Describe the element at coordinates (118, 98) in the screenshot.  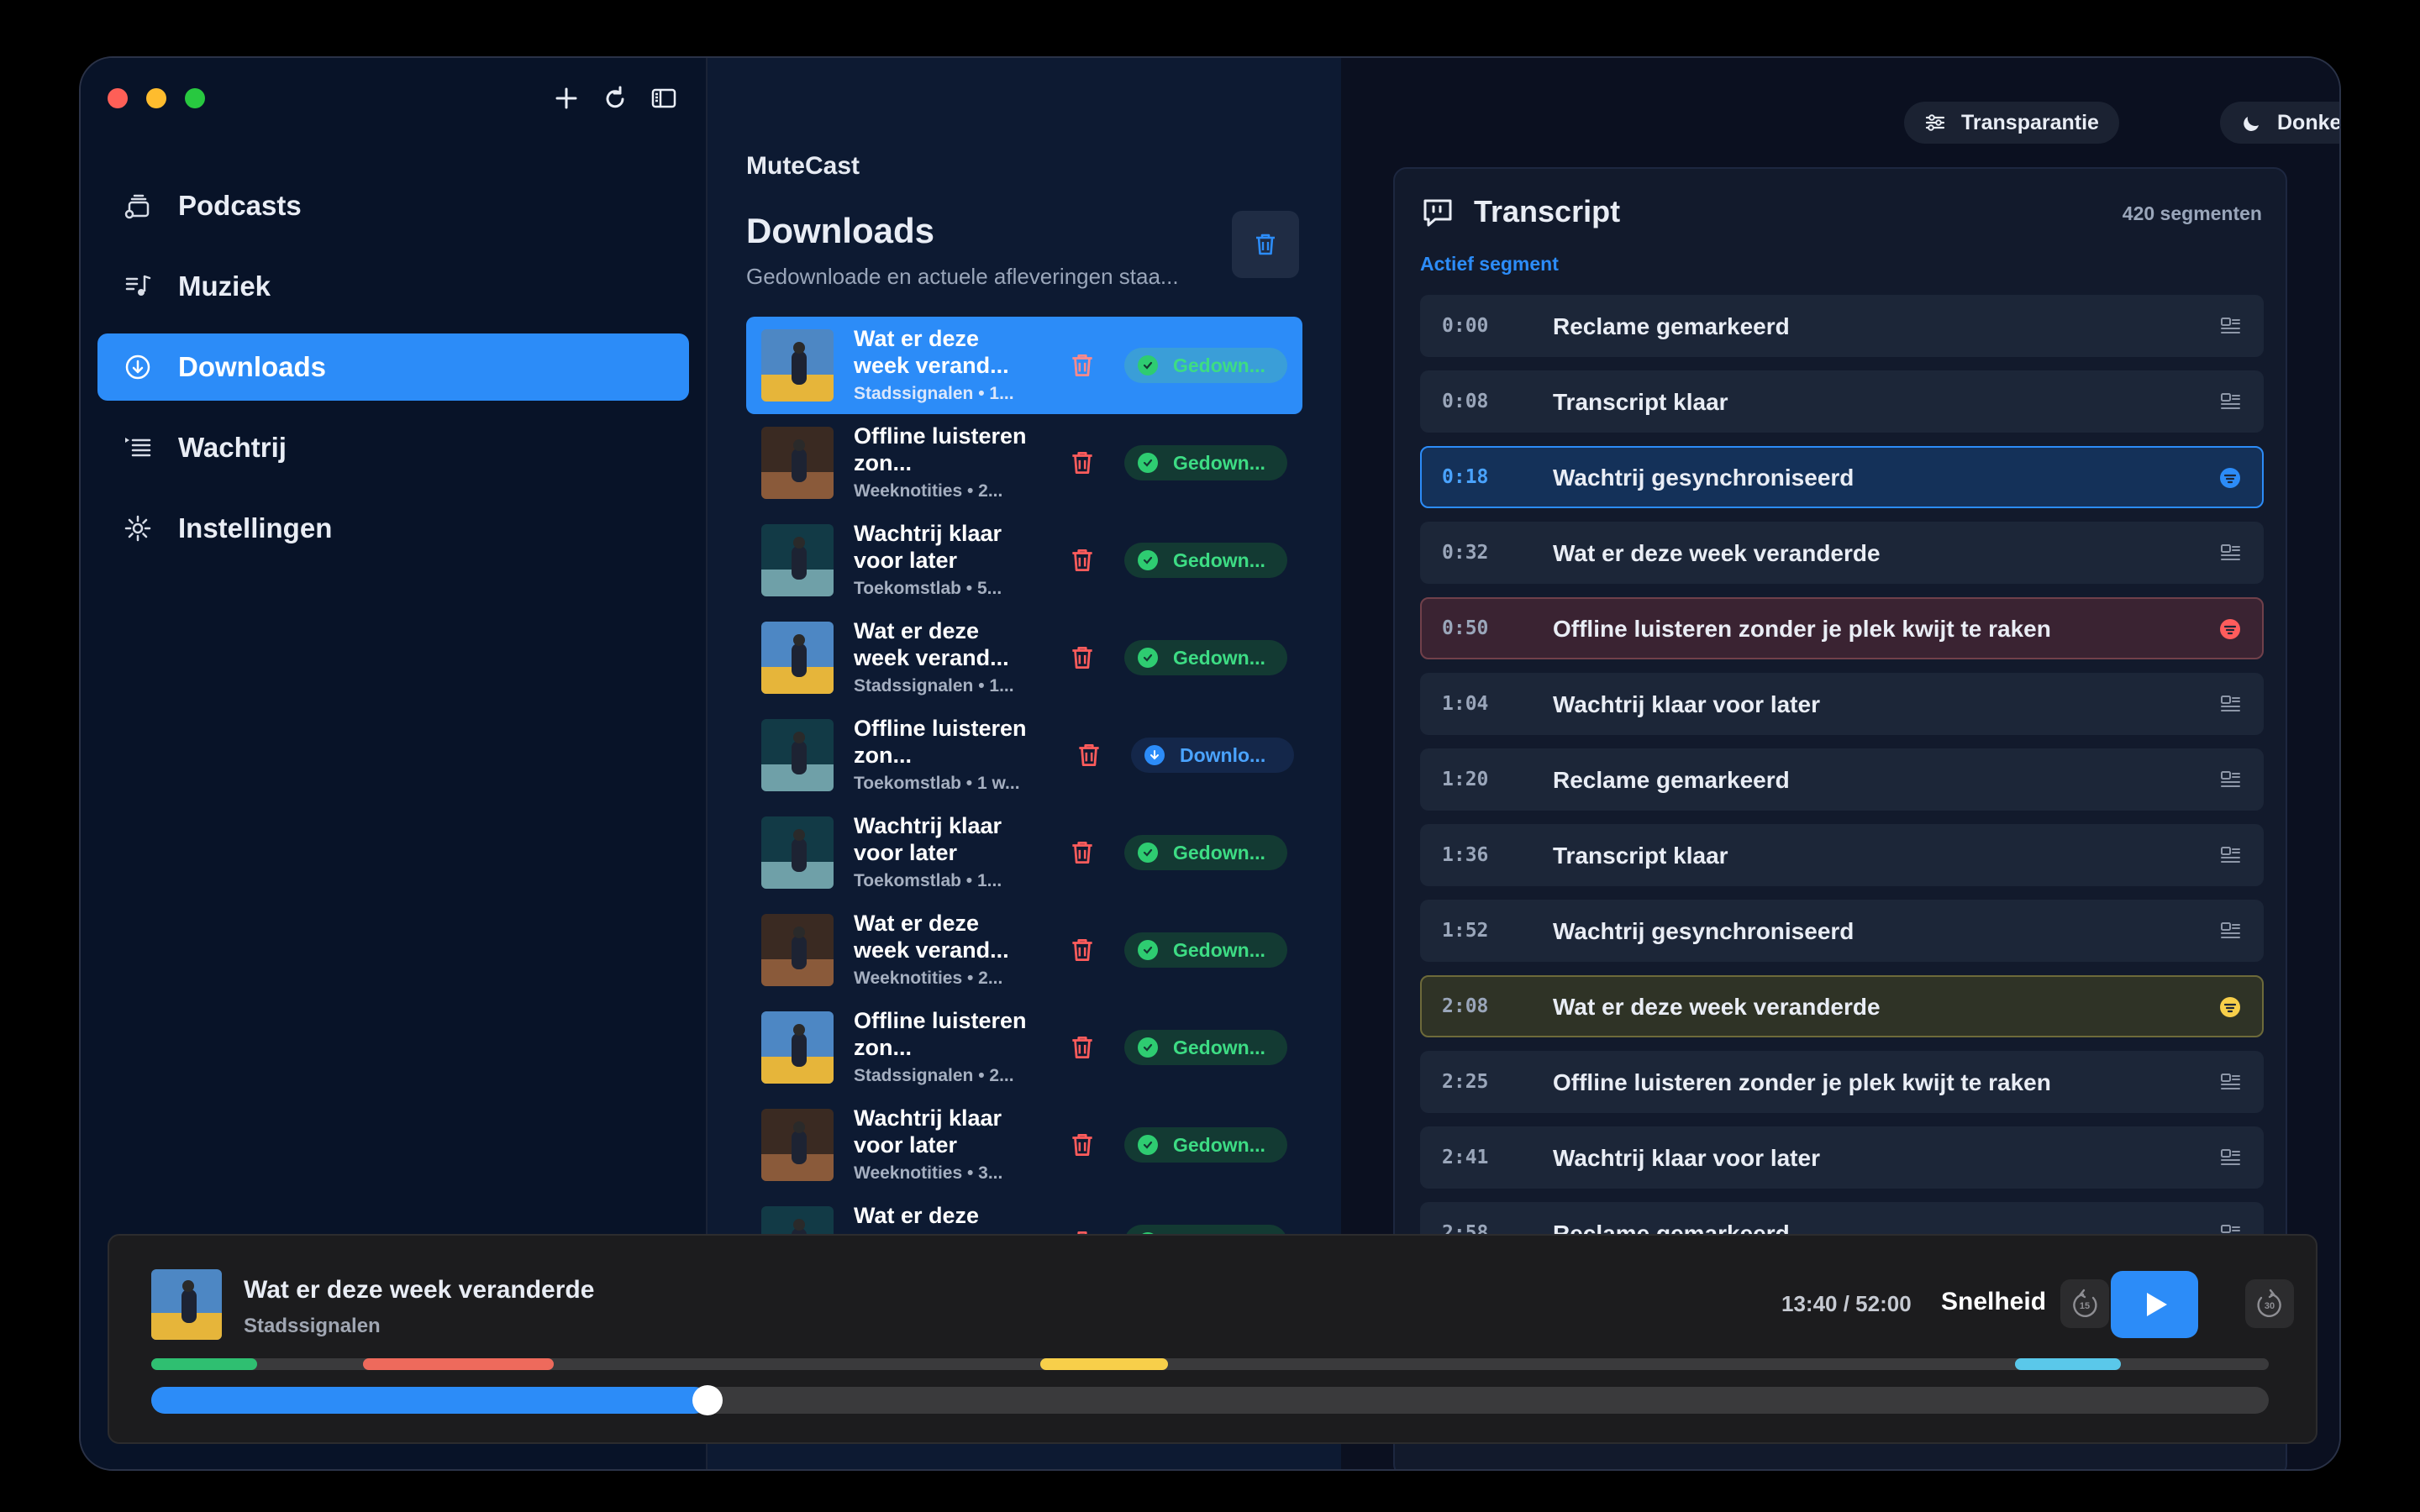
I see `close-window-button` at that location.